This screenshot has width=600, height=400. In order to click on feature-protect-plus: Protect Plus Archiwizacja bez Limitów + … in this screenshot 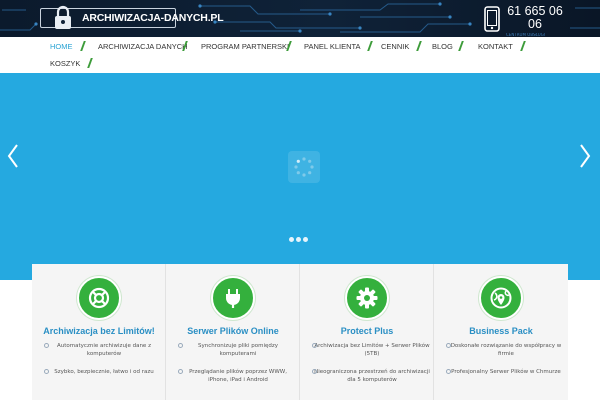, I will do `click(367, 332)`.